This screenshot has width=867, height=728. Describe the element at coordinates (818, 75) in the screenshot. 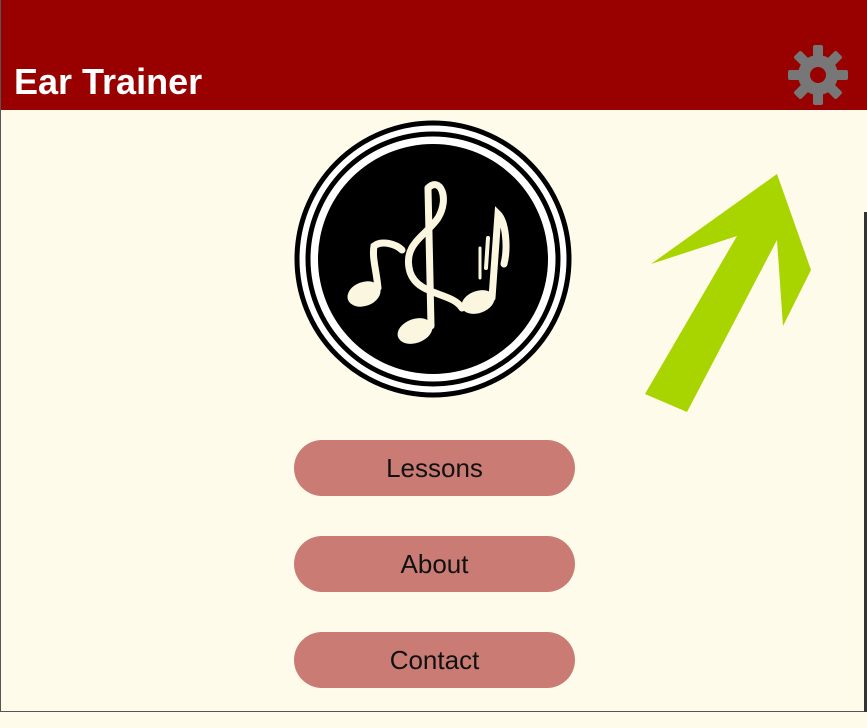

I see `gear-icon` at that location.